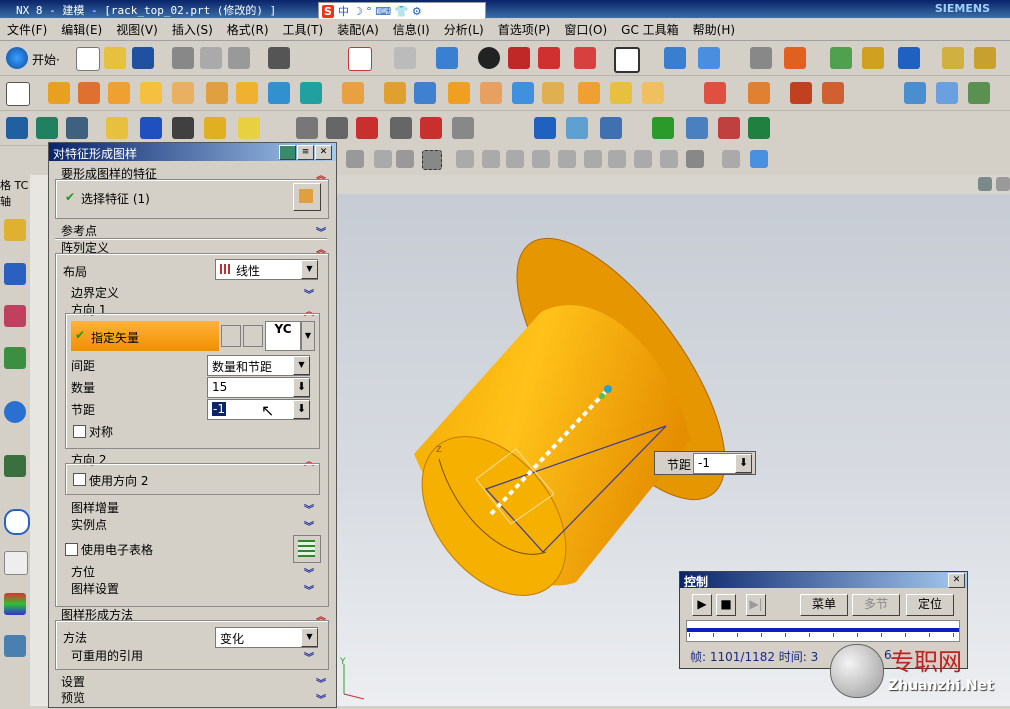  Describe the element at coordinates (117, 128) in the screenshot. I see `expression-icon` at that location.